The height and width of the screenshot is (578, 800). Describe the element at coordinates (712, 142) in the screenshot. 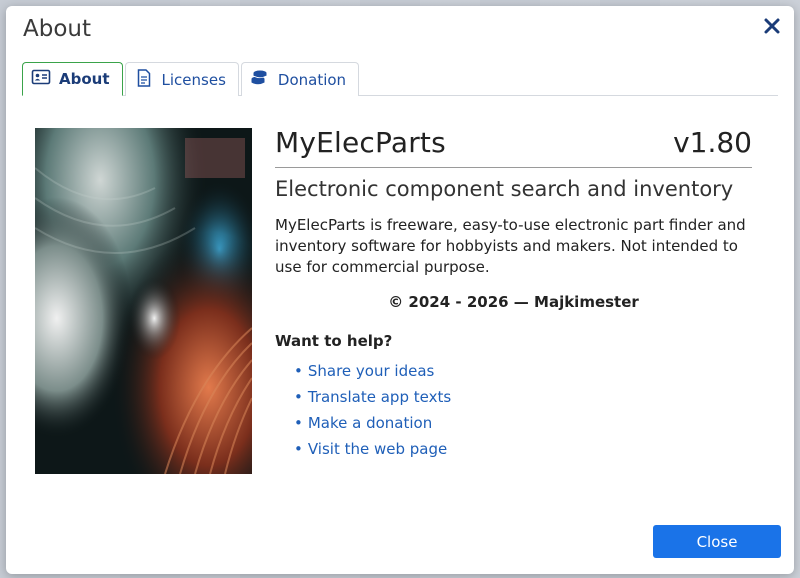

I see `app-version: v1.80` at that location.